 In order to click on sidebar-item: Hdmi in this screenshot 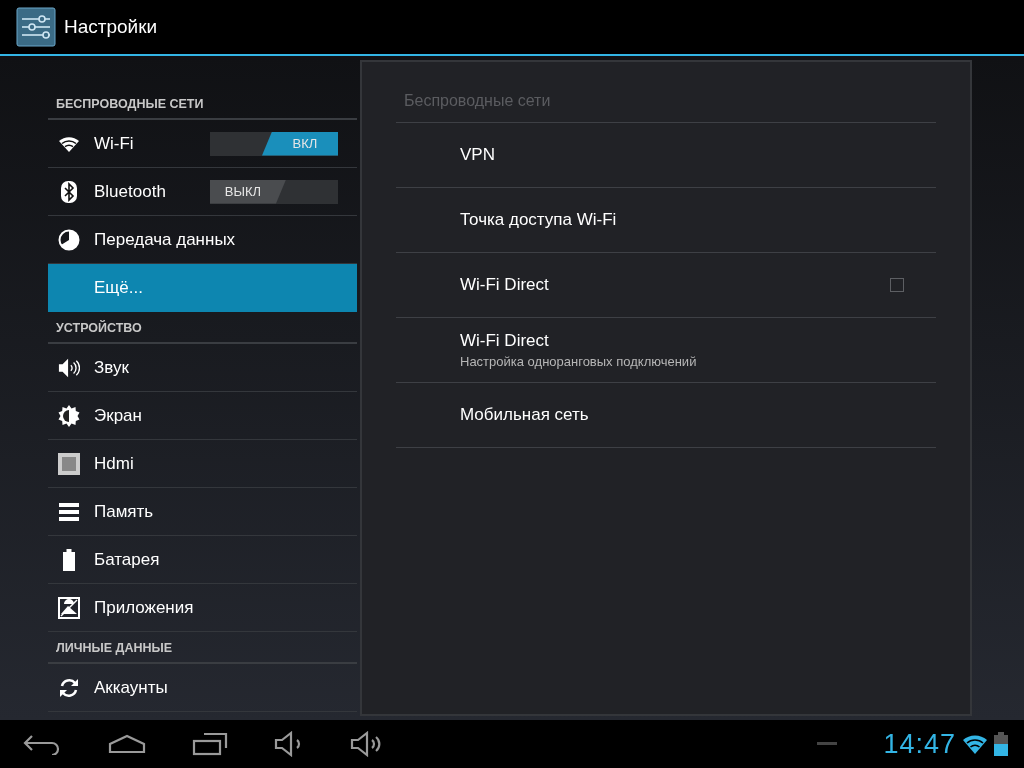, I will do `click(202, 464)`.